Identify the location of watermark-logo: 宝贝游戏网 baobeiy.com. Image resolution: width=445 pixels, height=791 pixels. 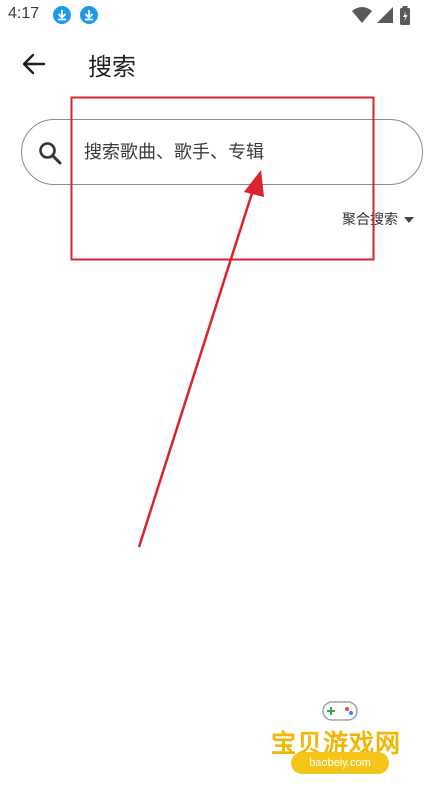
(341, 739).